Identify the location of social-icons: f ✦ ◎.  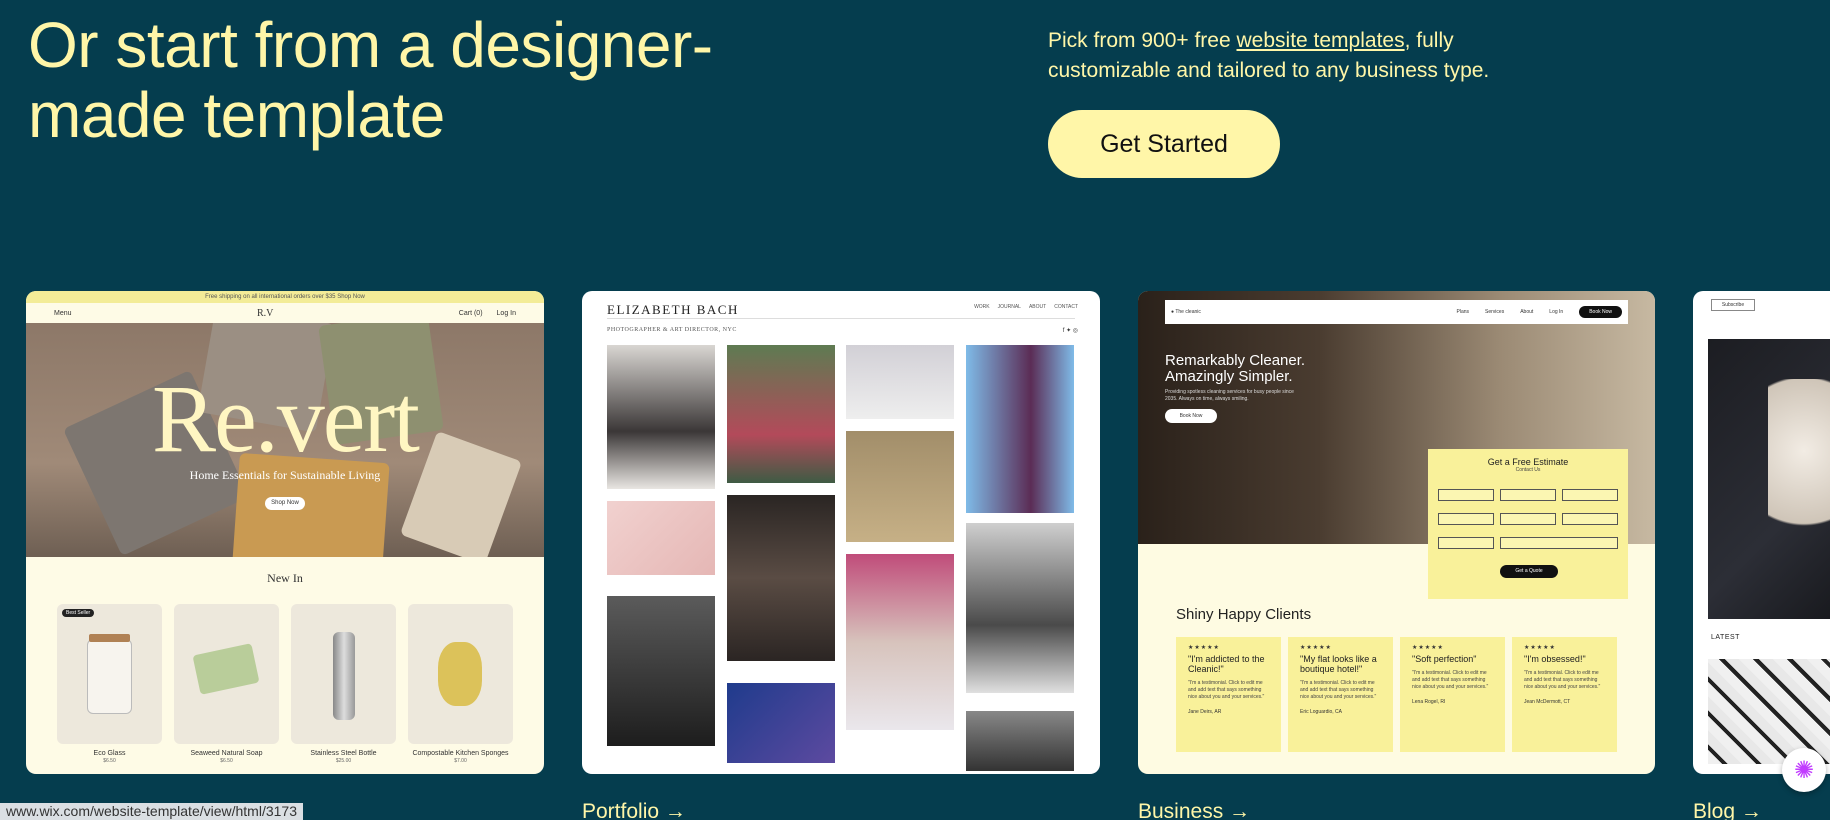
(1070, 331).